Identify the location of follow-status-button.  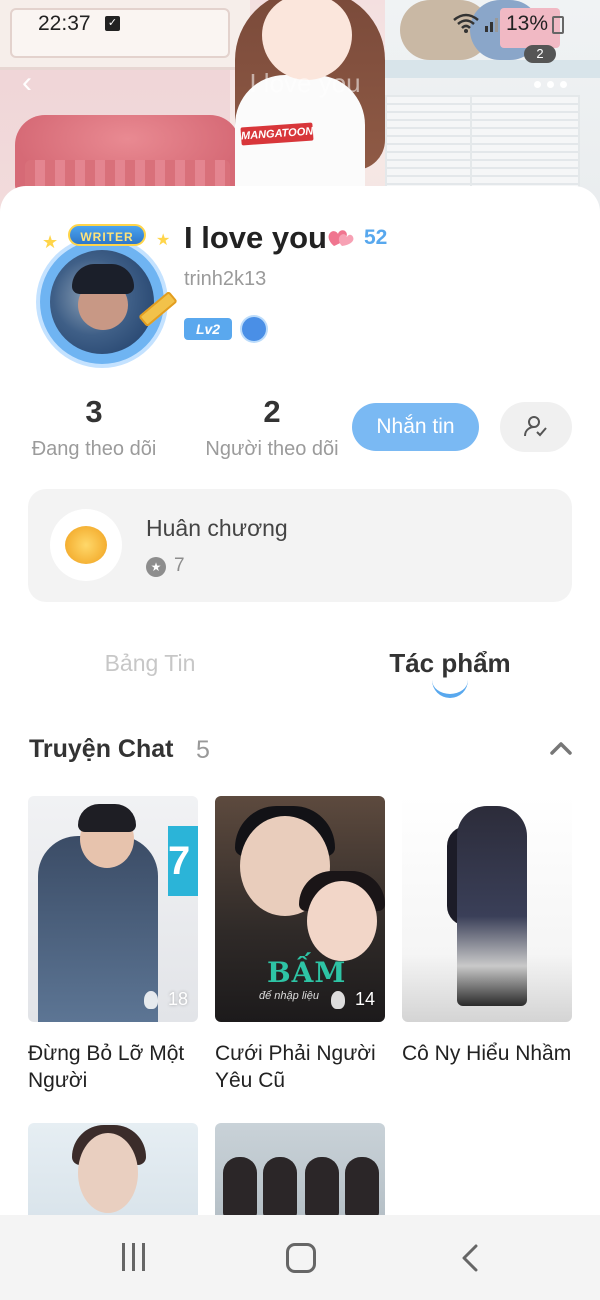
(536, 427).